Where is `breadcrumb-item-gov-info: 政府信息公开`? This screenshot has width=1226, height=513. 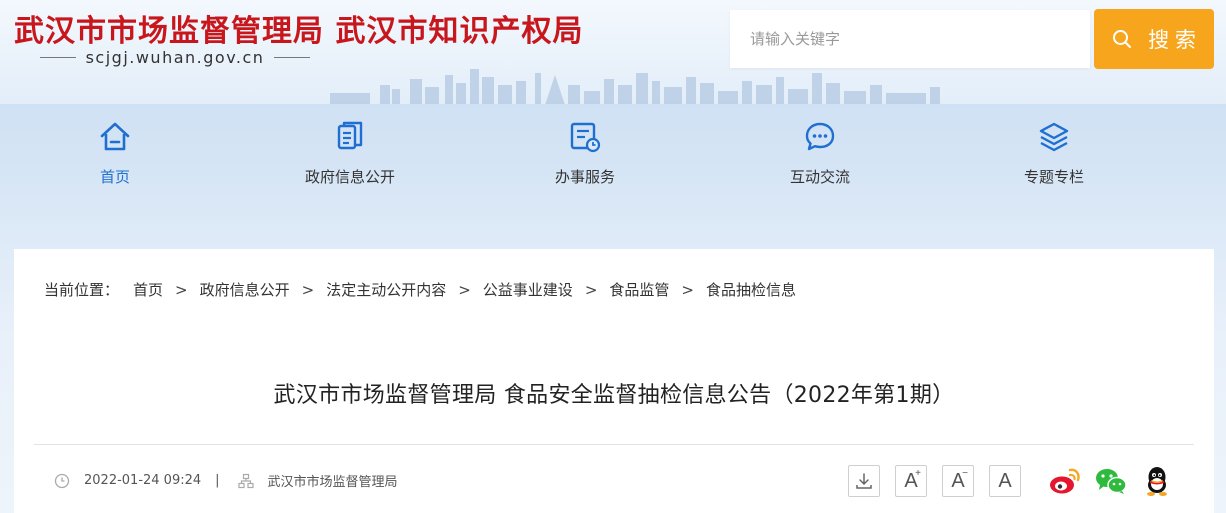 breadcrumb-item-gov-info: 政府信息公开 is located at coordinates (245, 289).